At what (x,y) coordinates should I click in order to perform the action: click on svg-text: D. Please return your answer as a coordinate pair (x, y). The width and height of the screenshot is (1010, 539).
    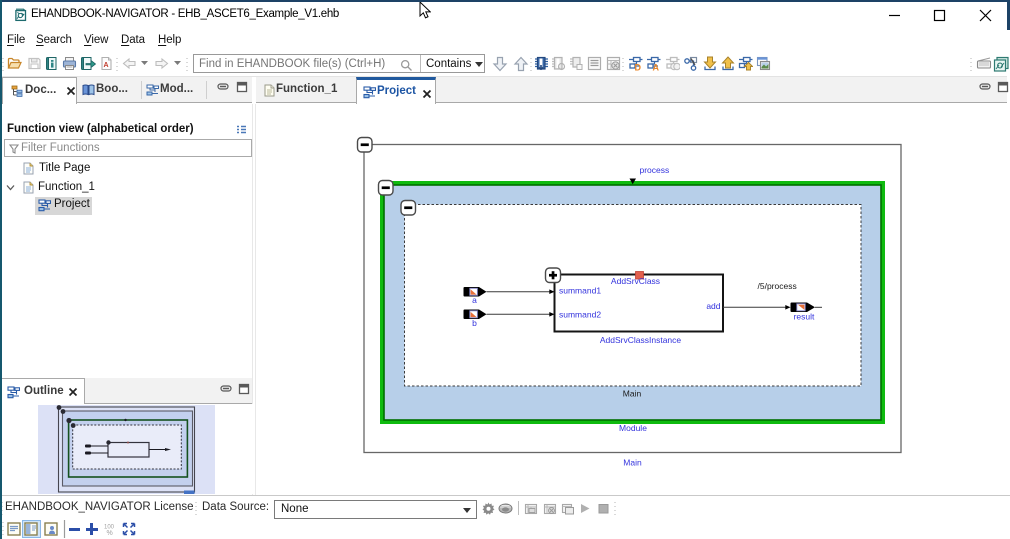
    Looking at the image, I should click on (637, 67).